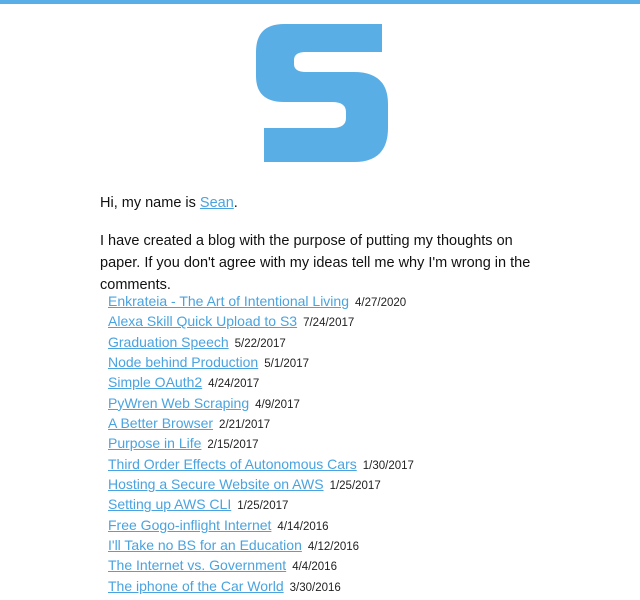 This screenshot has height=600, width=640. I want to click on post-date: 4/12/2016, so click(333, 547).